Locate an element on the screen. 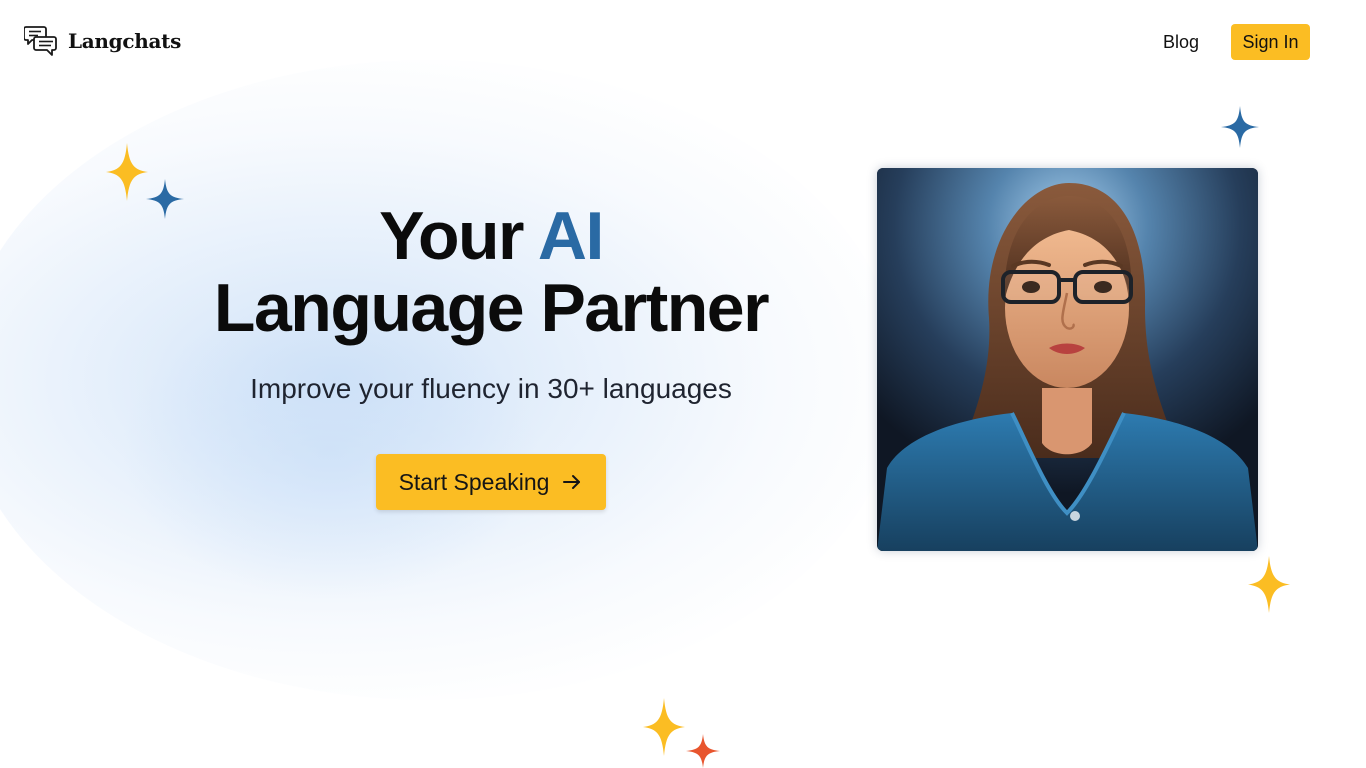 Image resolution: width=1366 pixels, height=768 pixels. headline-line2: Language Partner is located at coordinates (491, 308).